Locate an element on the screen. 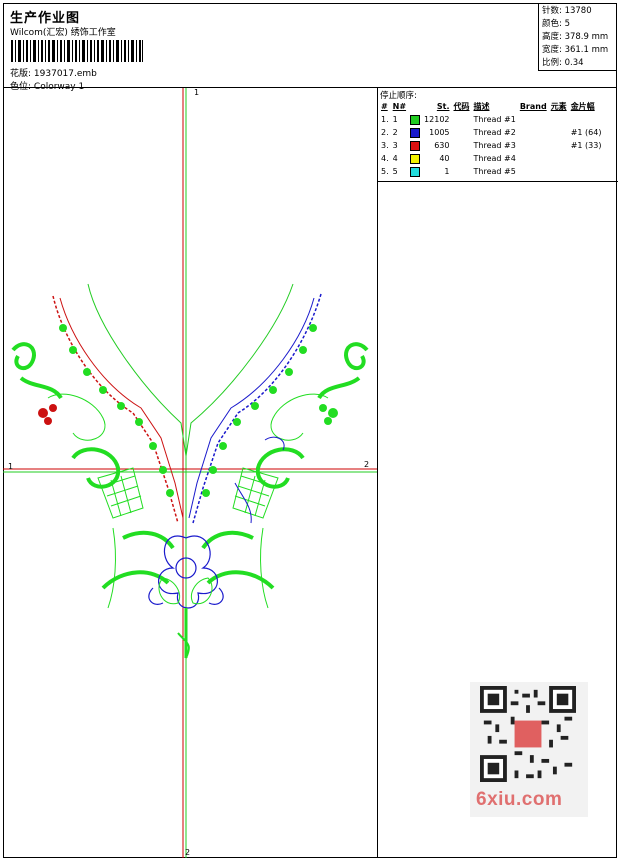 The image size is (620, 862). stat-colors: 颜色: 5 is located at coordinates (556, 24).